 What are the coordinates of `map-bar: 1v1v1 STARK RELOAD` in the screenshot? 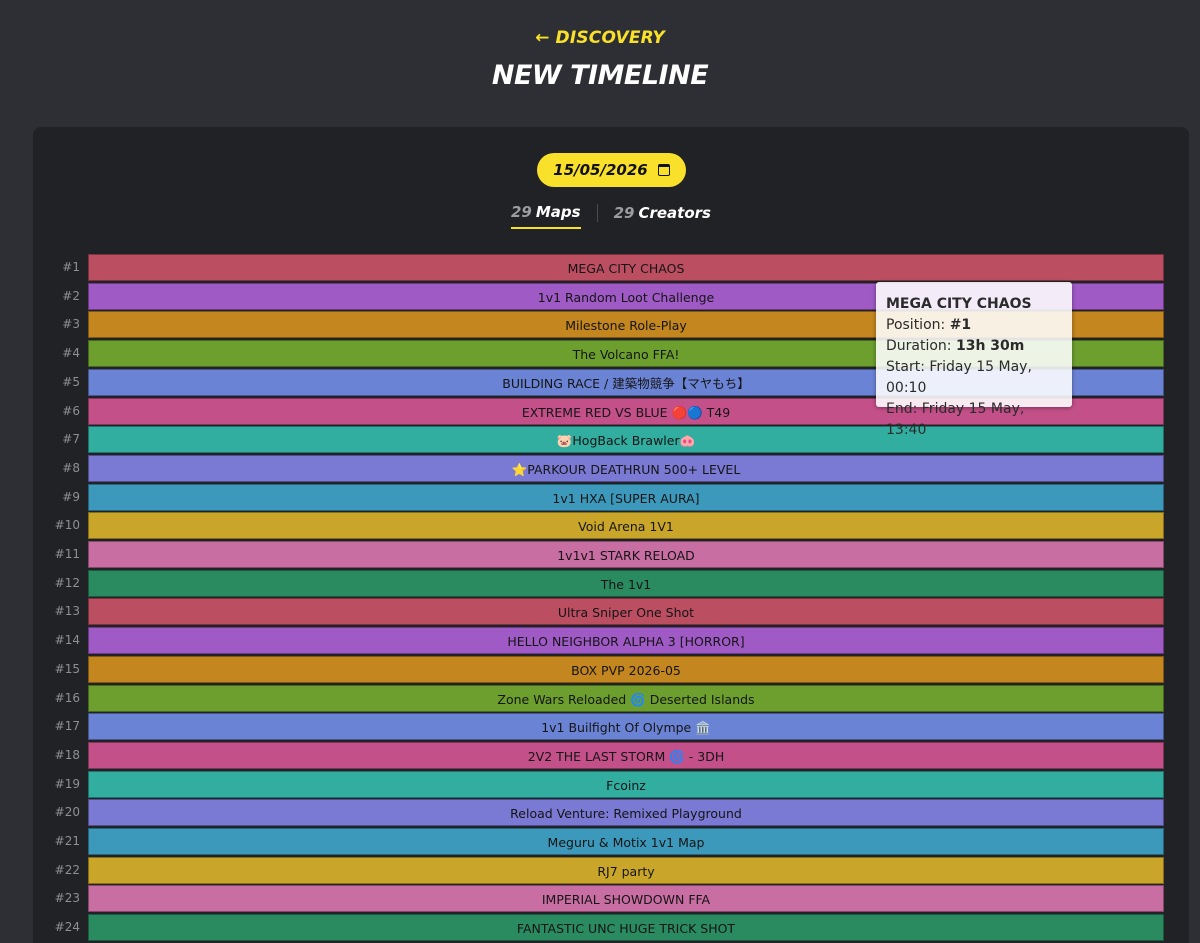 It's located at (626, 554).